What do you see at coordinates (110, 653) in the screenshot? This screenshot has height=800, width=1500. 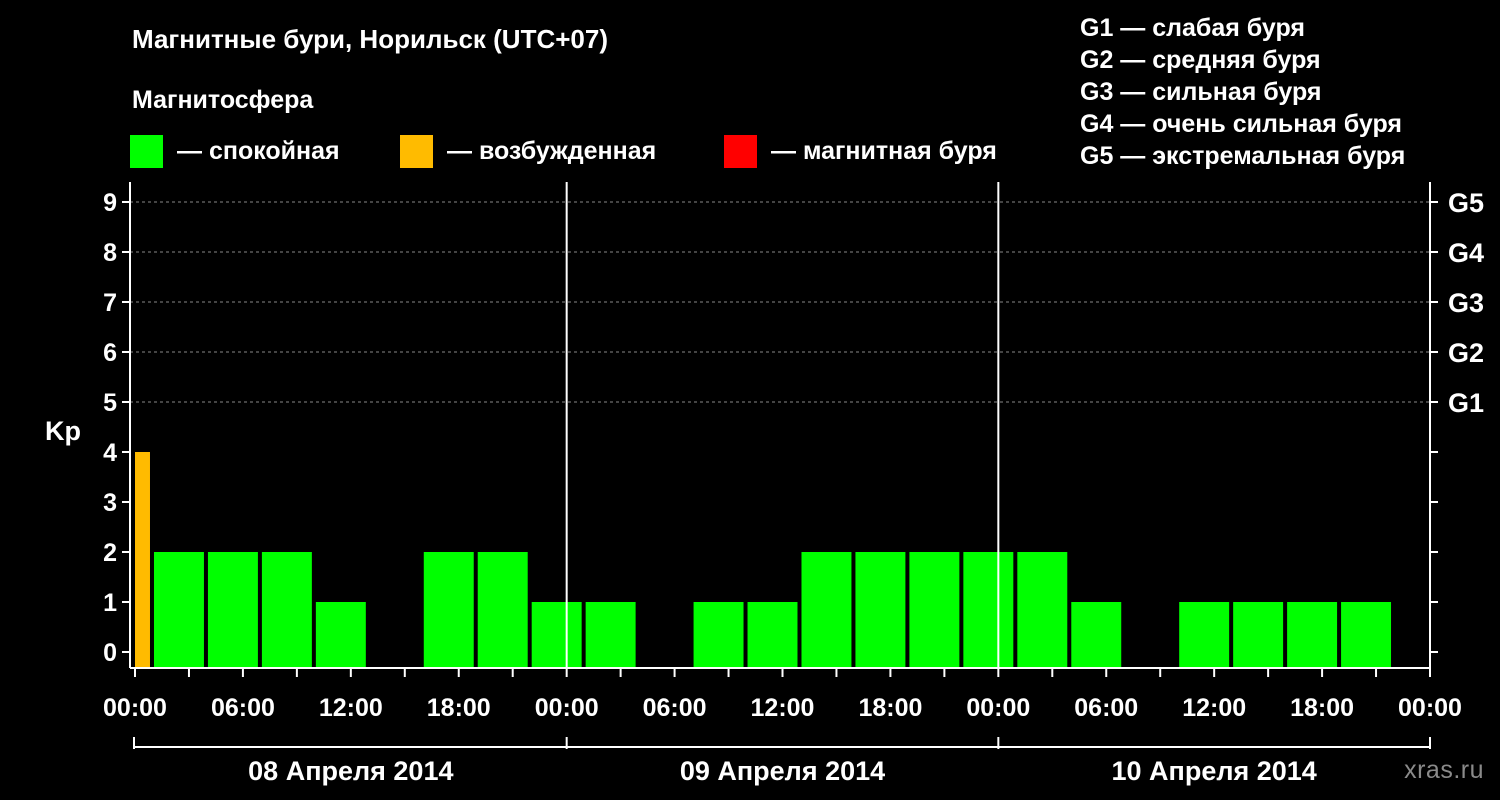 I see `y-tick-label: 0` at bounding box center [110, 653].